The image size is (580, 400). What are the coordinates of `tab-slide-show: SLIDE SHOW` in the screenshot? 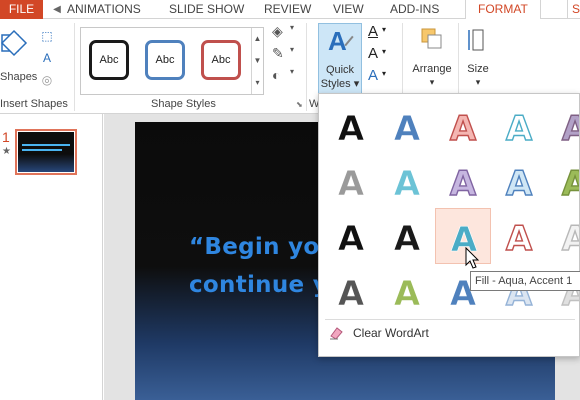 It's located at (206, 9).